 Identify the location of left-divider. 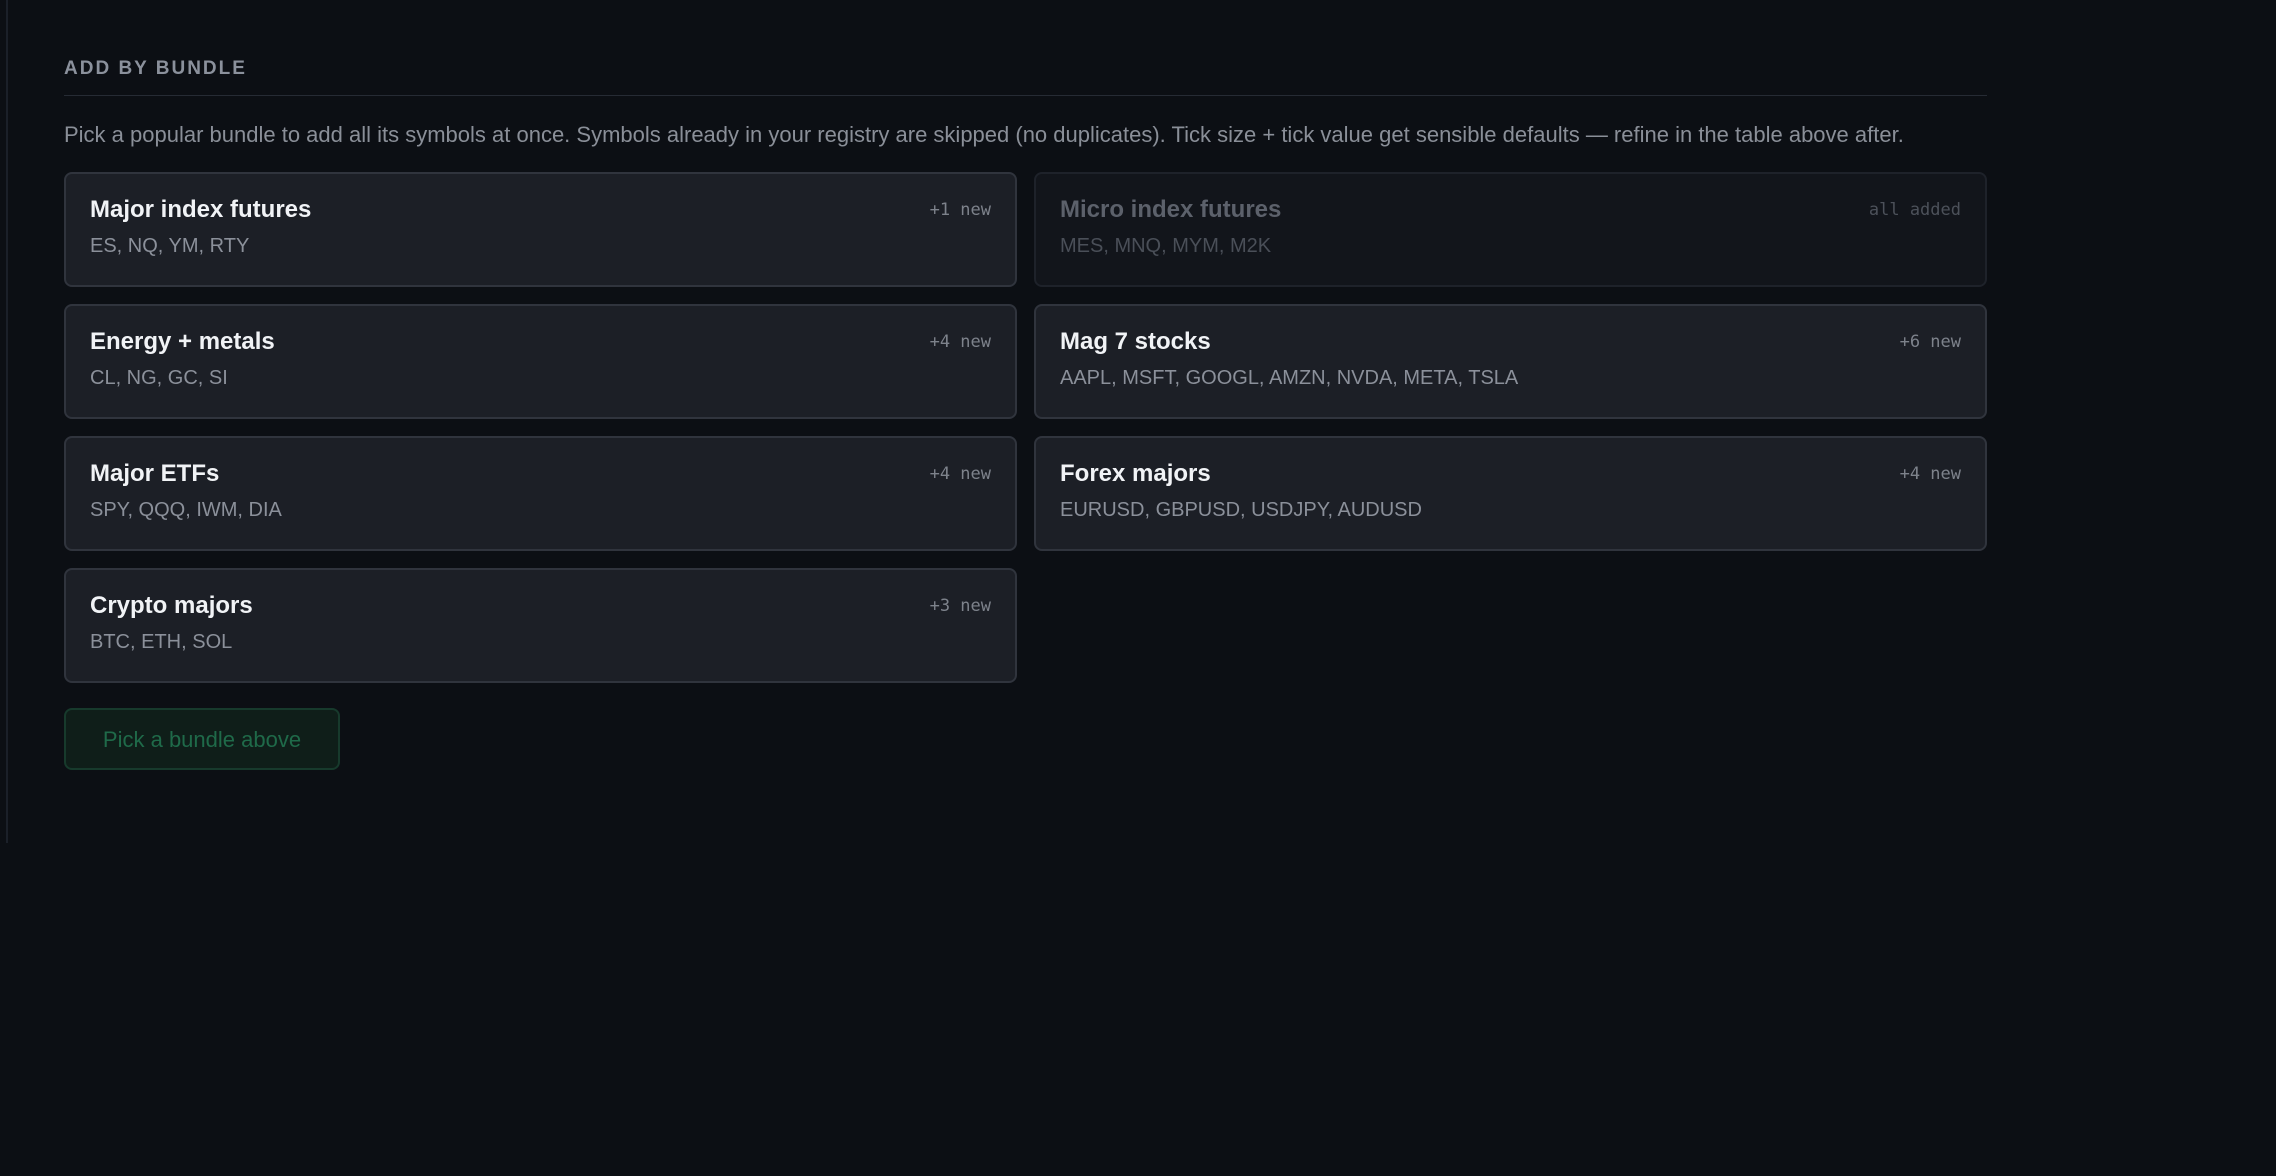
(7, 421).